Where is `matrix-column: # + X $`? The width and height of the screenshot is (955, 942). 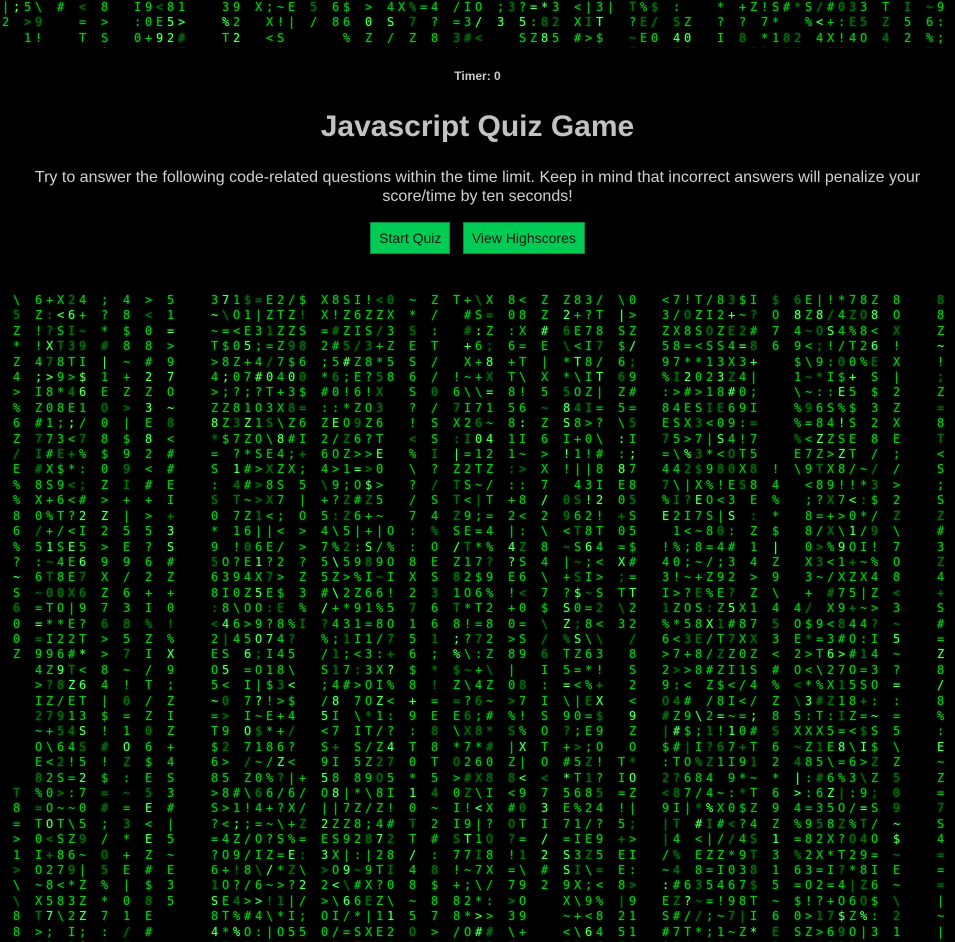 matrix-column: # + X $ is located at coordinates (831, 24).